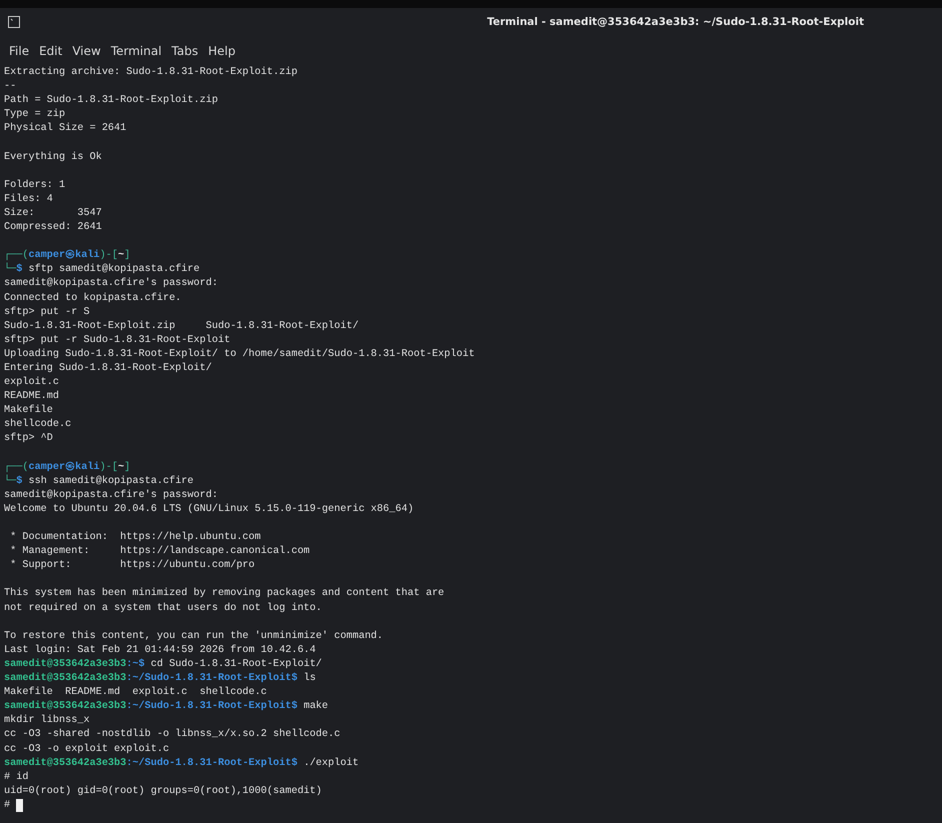  What do you see at coordinates (221, 51) in the screenshot?
I see `menu-item: Help` at bounding box center [221, 51].